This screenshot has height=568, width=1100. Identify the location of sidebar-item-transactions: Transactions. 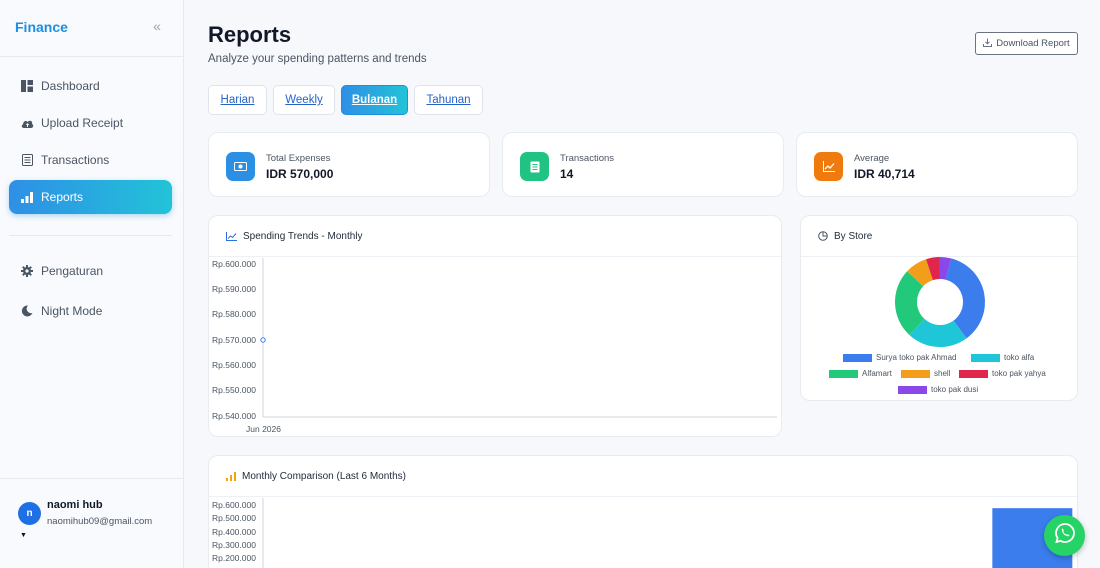
(90, 160).